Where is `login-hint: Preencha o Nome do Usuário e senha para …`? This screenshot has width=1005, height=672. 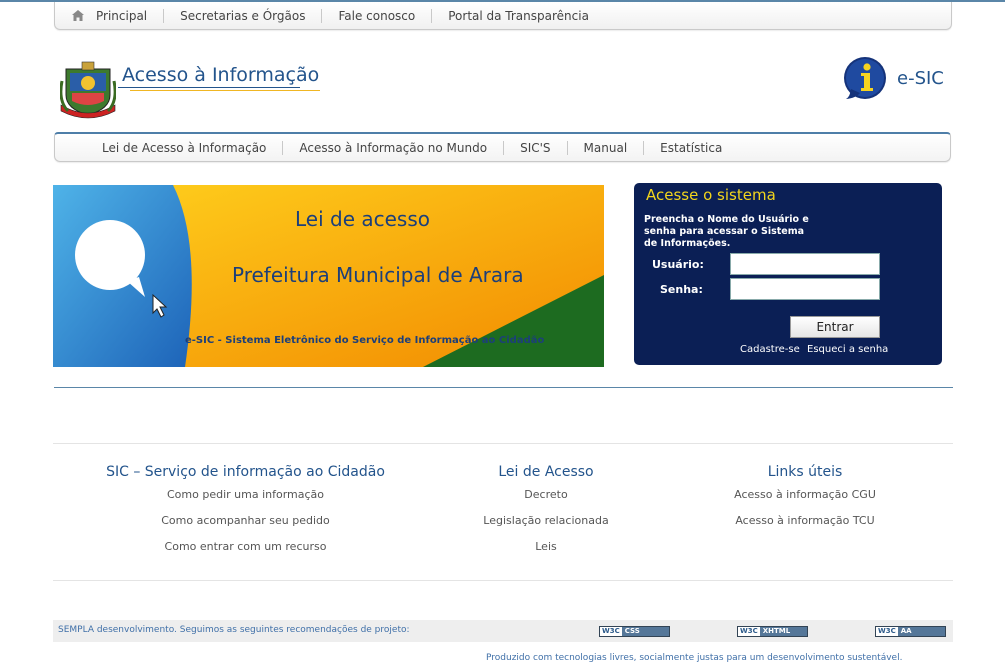 login-hint: Preencha o Nome do Usuário e senha para … is located at coordinates (726, 231).